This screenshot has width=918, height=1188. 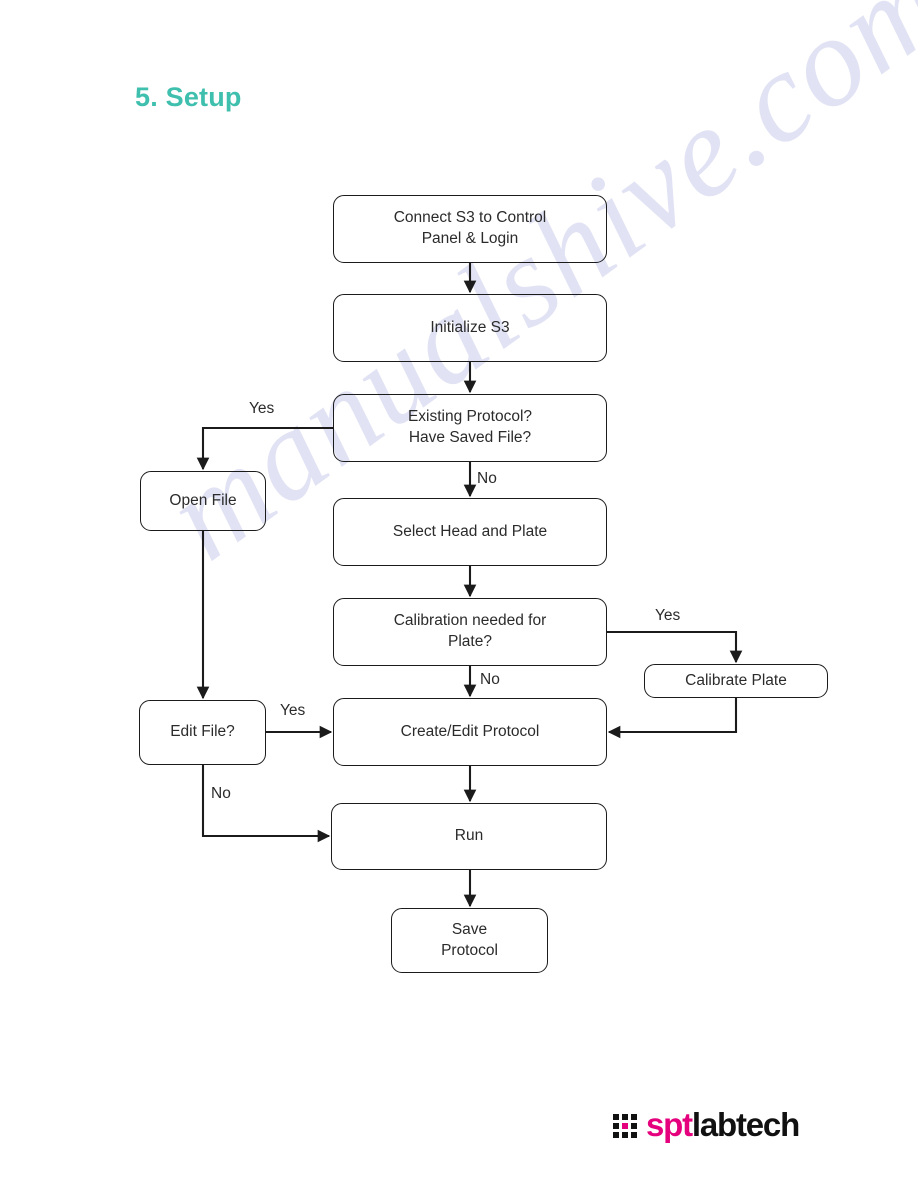 I want to click on edge-calibration-yes-to-calibrateplate, so click(x=675, y=647).